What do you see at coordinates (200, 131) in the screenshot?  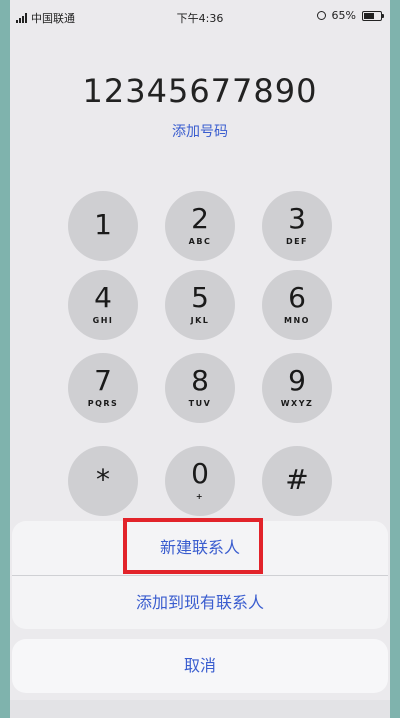 I see `add-number-link: 添加号码` at bounding box center [200, 131].